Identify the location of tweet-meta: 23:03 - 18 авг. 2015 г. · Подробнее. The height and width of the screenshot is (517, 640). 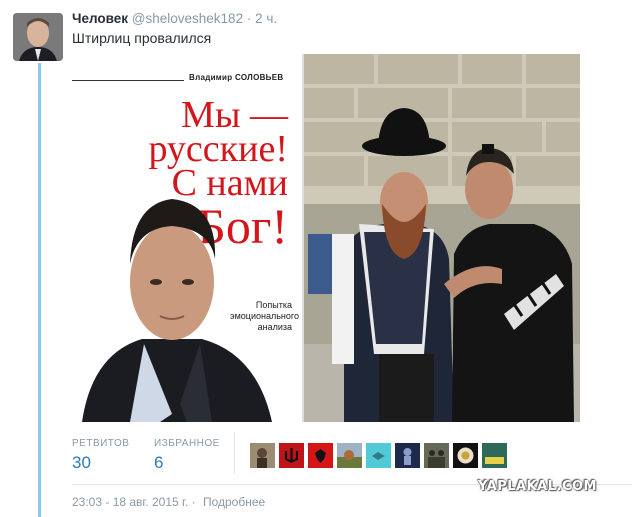
(168, 502).